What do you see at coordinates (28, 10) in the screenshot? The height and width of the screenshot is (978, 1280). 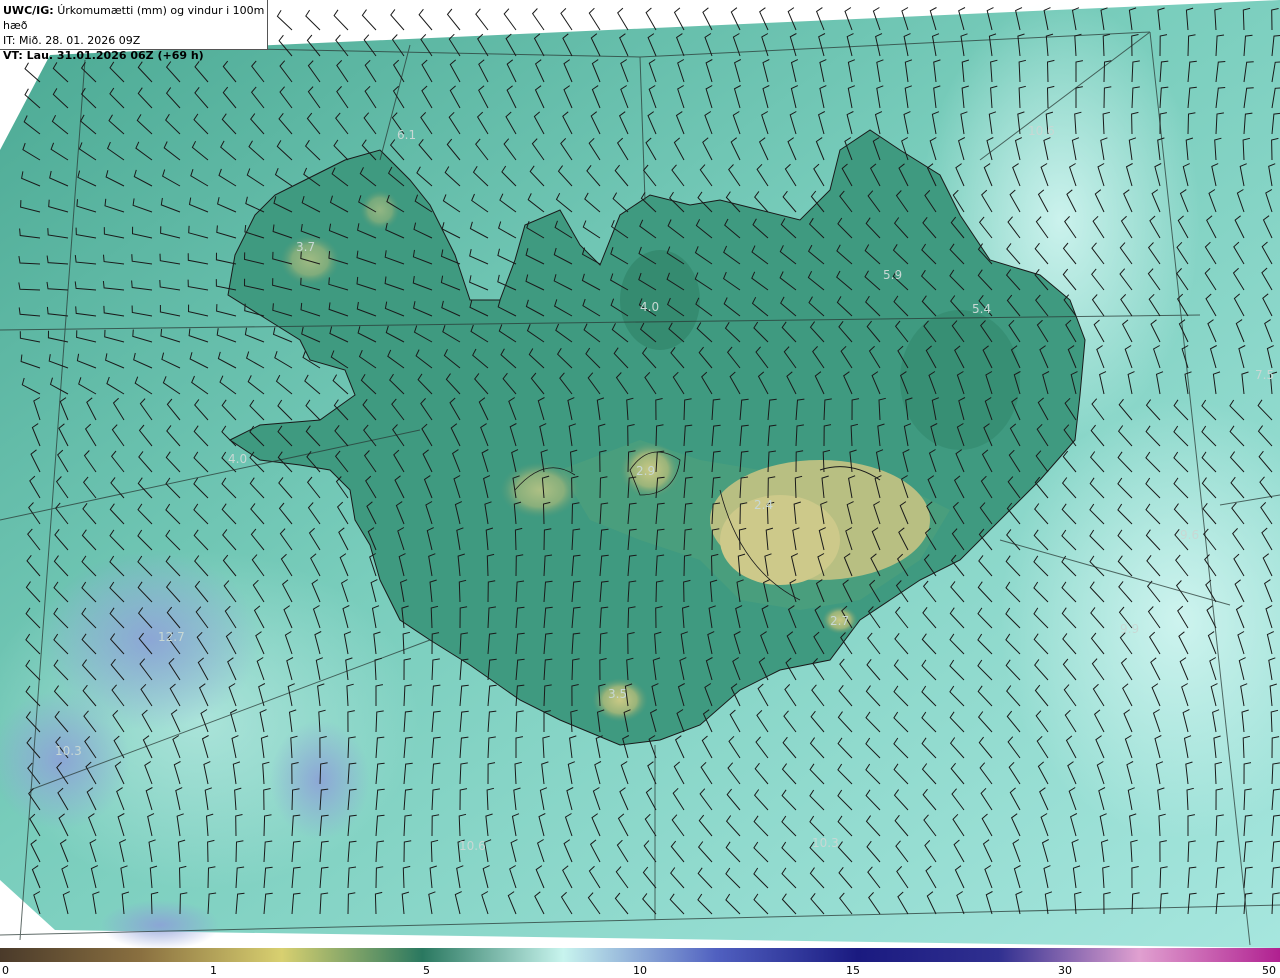 I see `model-name: UWC/IG:` at bounding box center [28, 10].